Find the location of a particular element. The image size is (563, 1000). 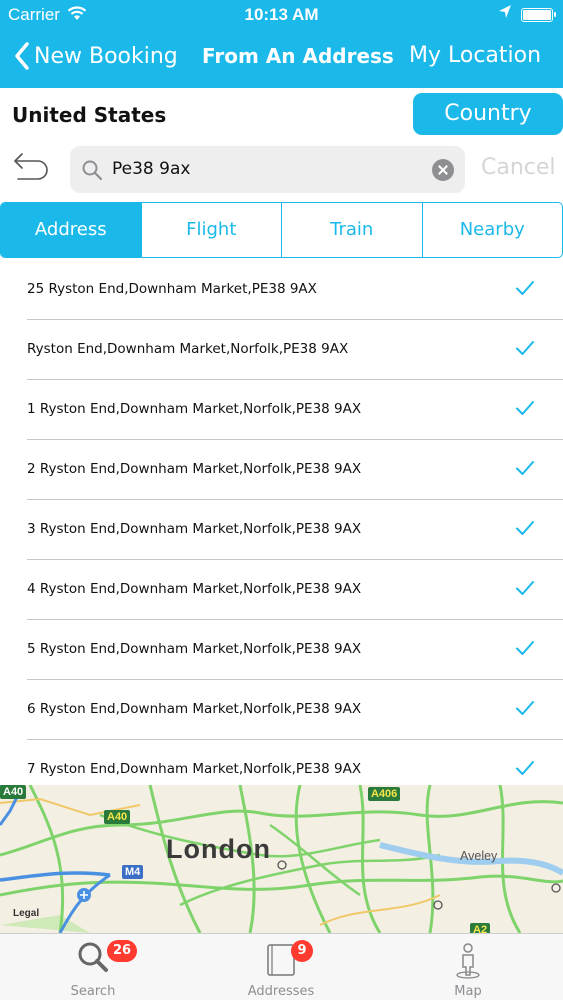

my-location-button: My Location is located at coordinates (475, 55).